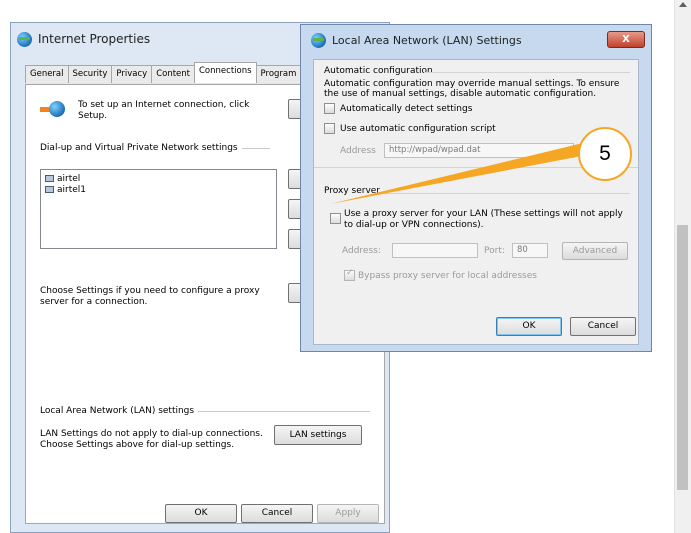 This screenshot has height=533, width=691. I want to click on callout-pointer, so click(461, 173).